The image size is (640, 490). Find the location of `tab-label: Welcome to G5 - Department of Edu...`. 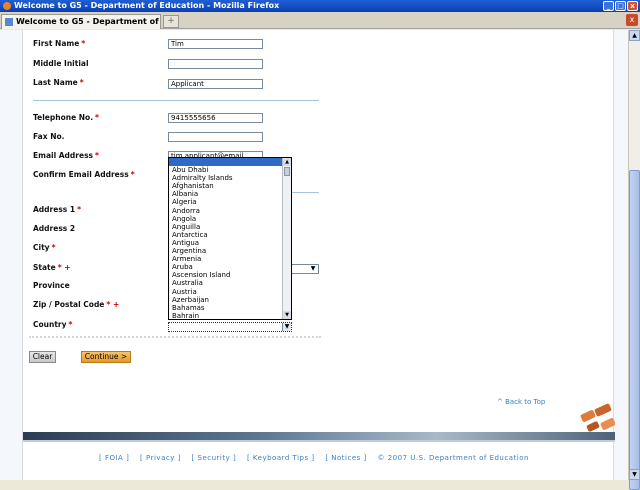

tab-label: Welcome to G5 - Department of Edu... is located at coordinates (88, 21).